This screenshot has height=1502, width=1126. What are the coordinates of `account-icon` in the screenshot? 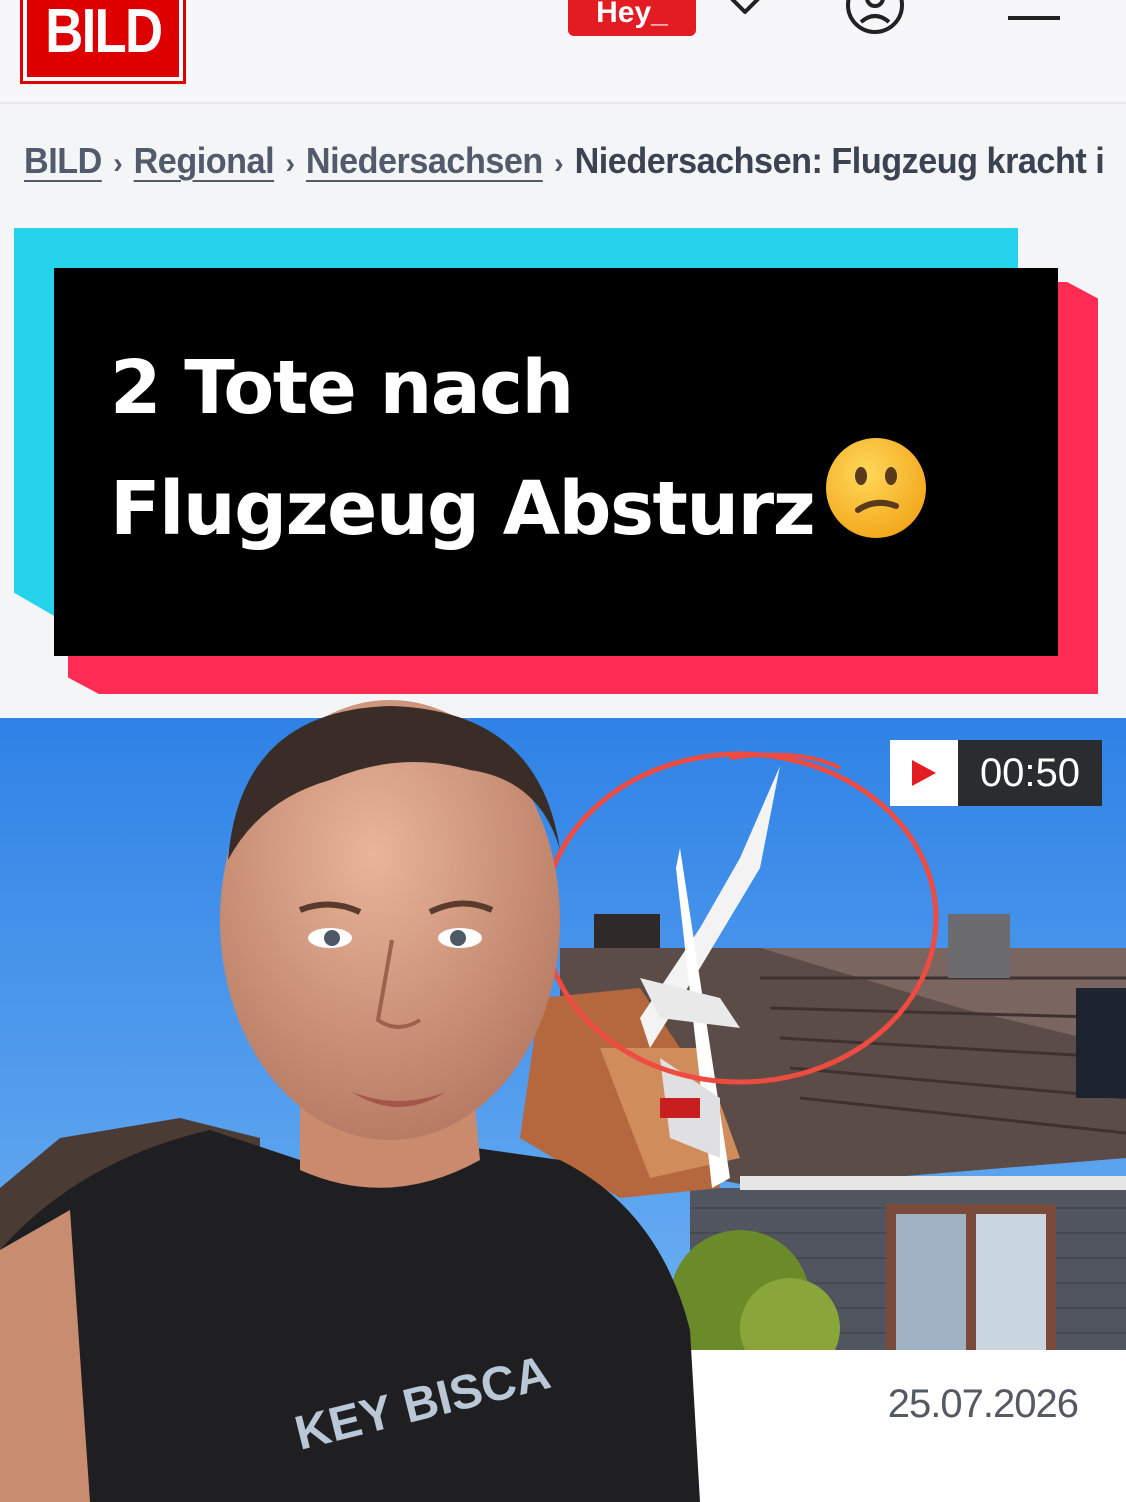 It's located at (875, 18).